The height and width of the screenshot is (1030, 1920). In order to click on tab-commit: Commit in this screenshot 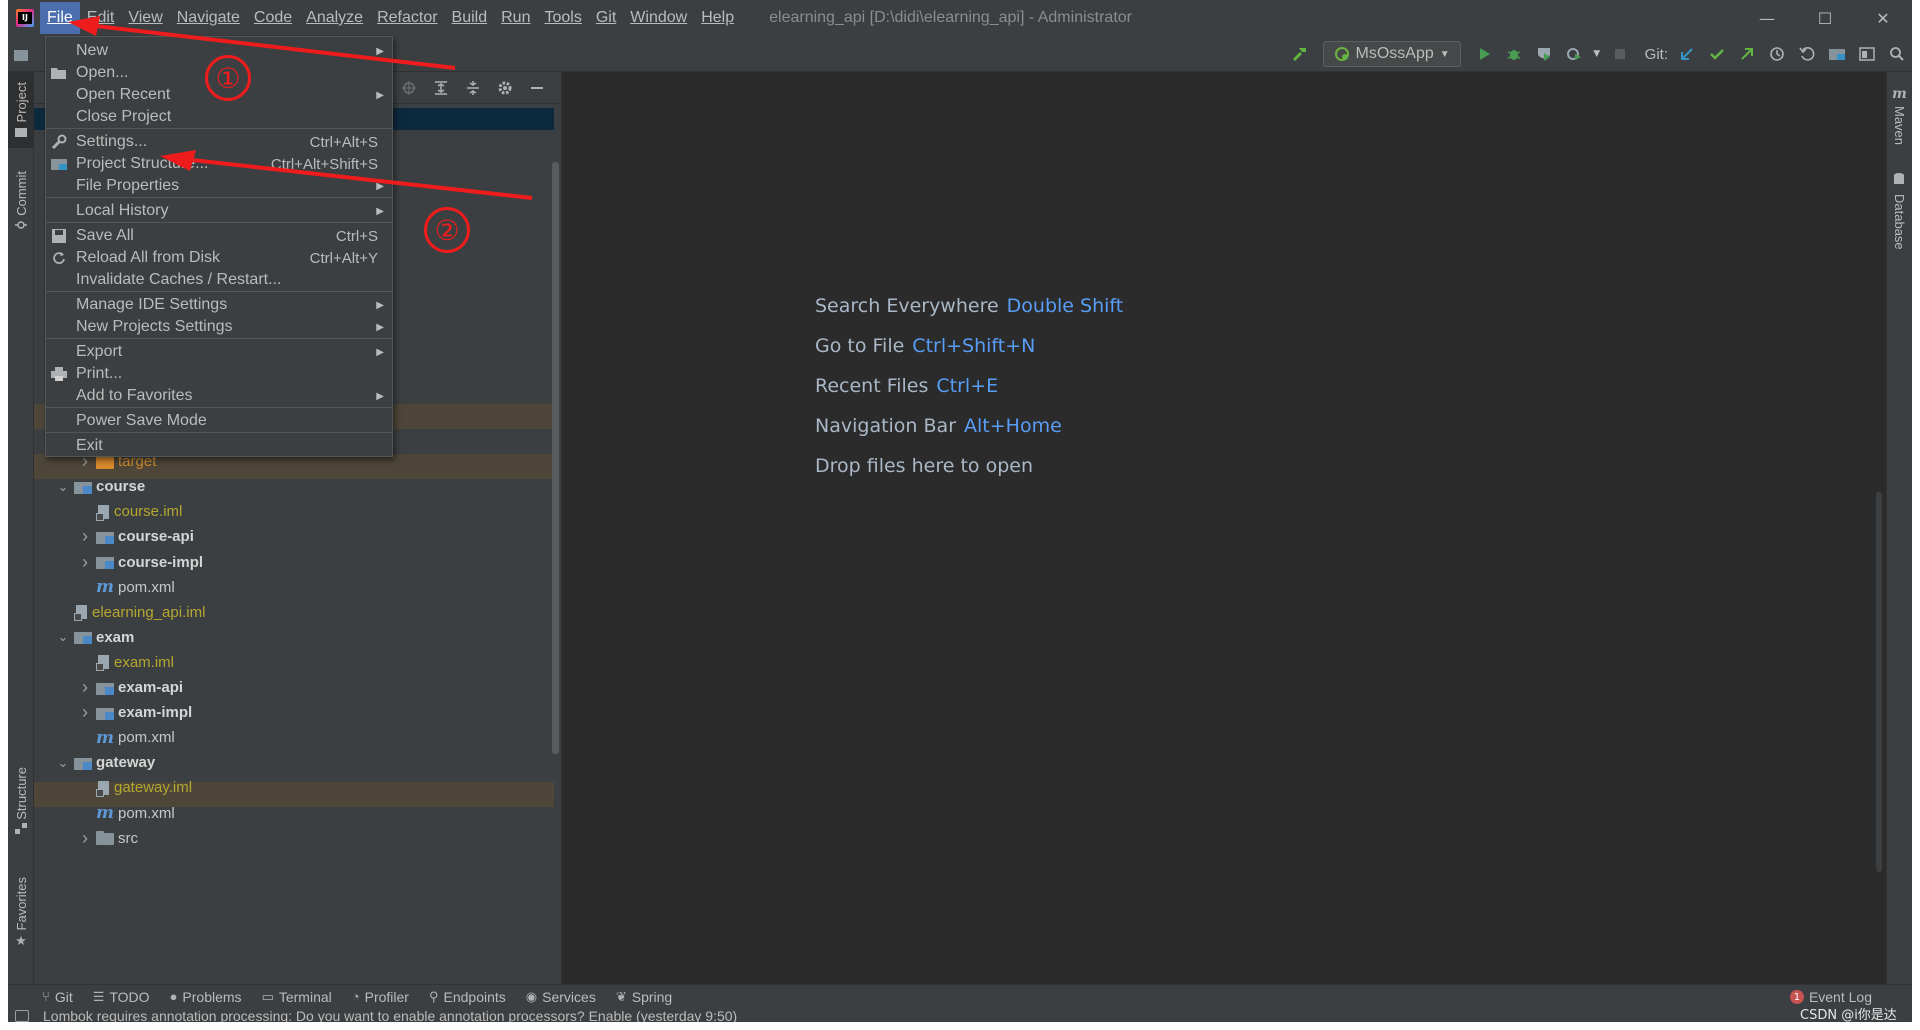, I will do `click(21, 201)`.